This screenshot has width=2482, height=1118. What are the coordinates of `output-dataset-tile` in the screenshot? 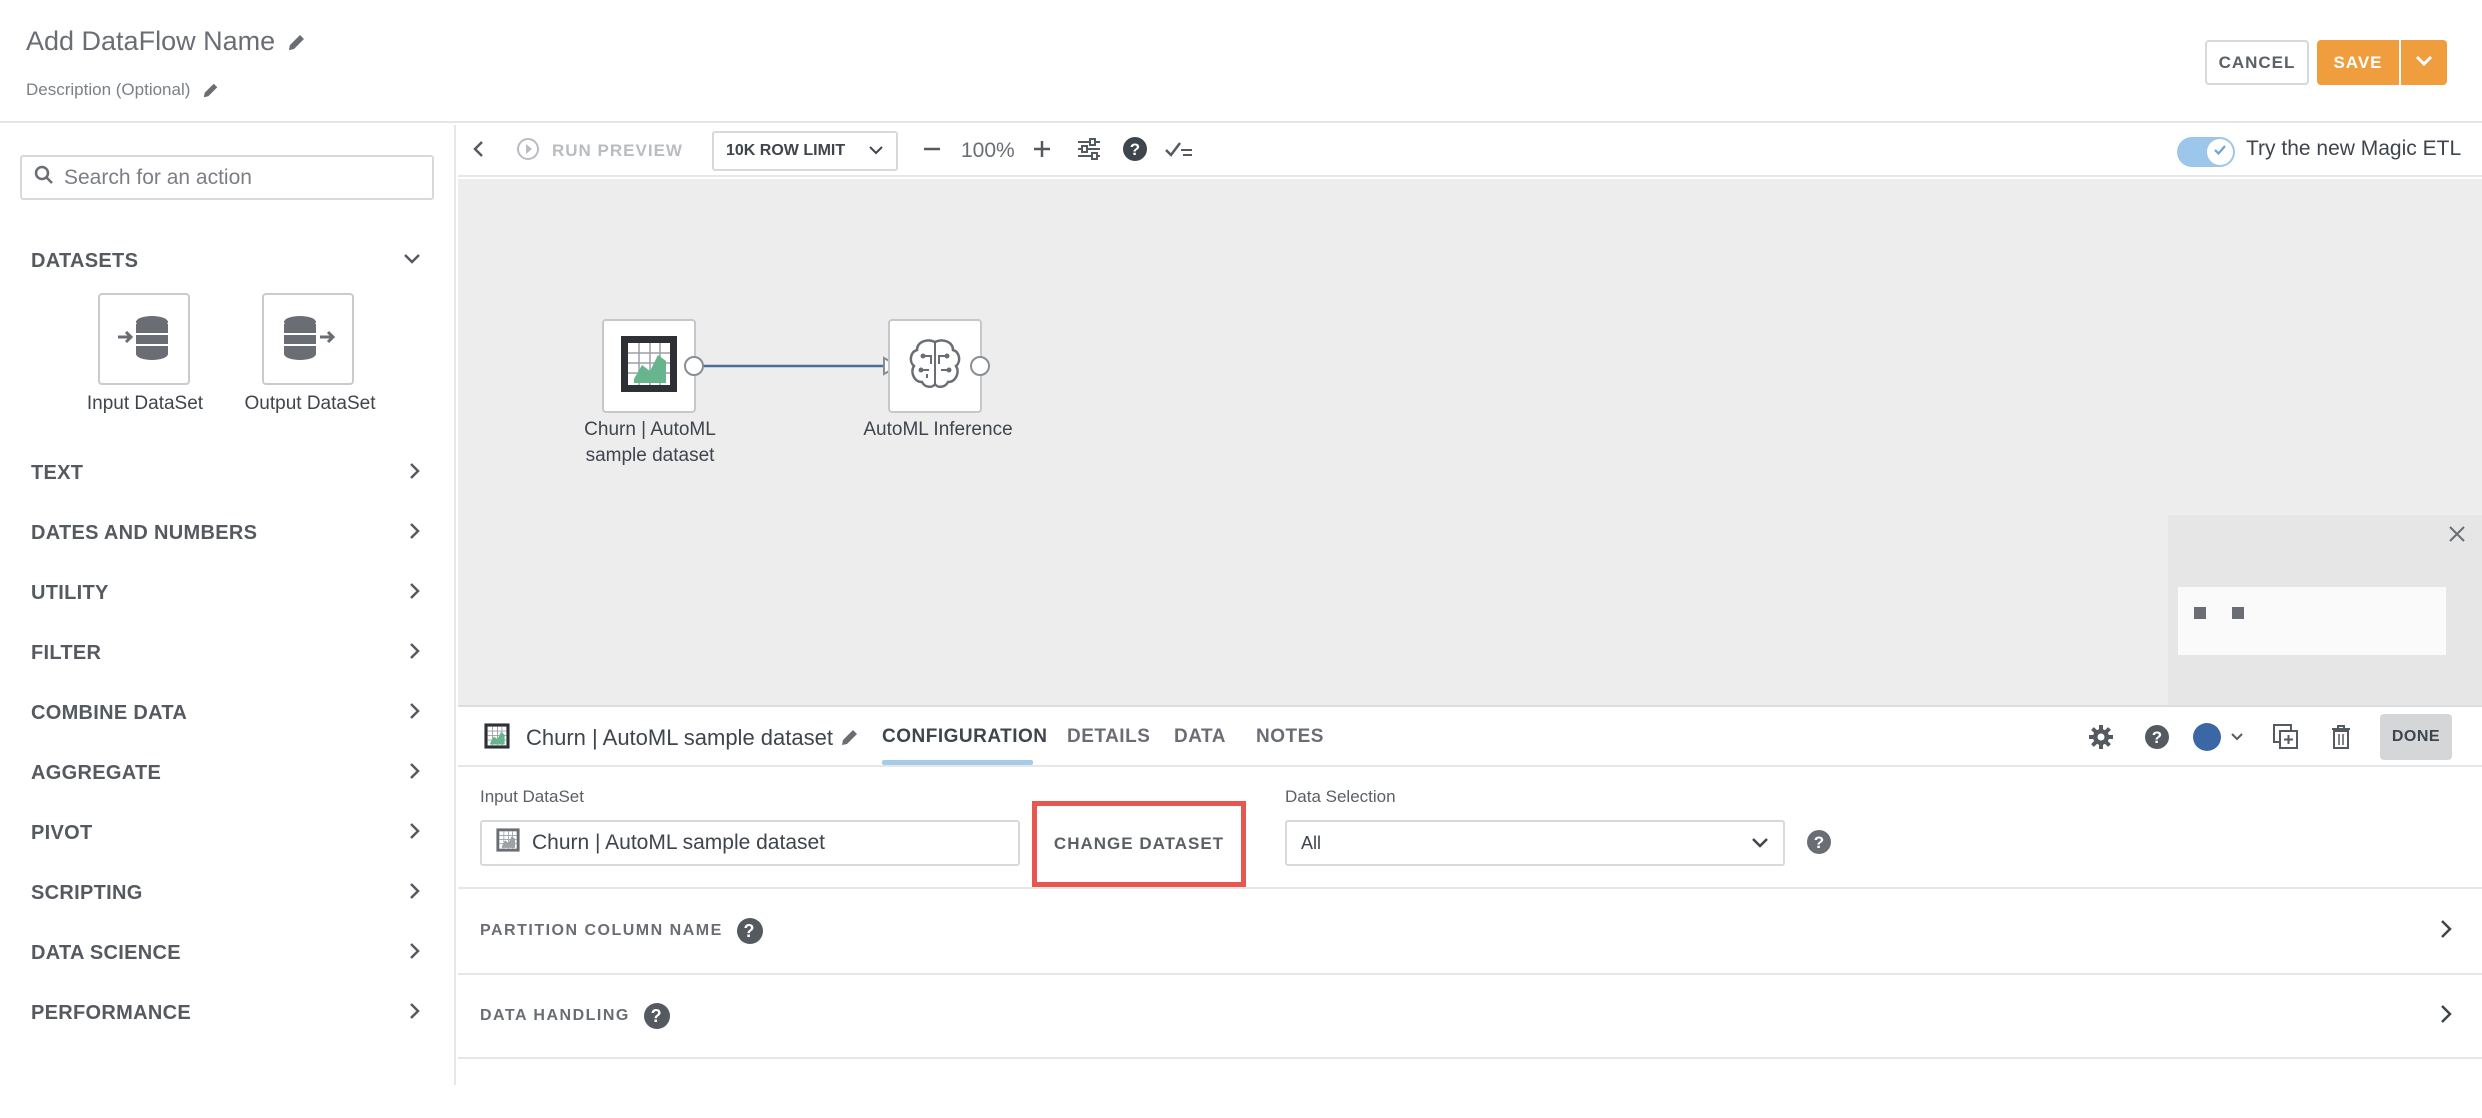 It's located at (308, 339).